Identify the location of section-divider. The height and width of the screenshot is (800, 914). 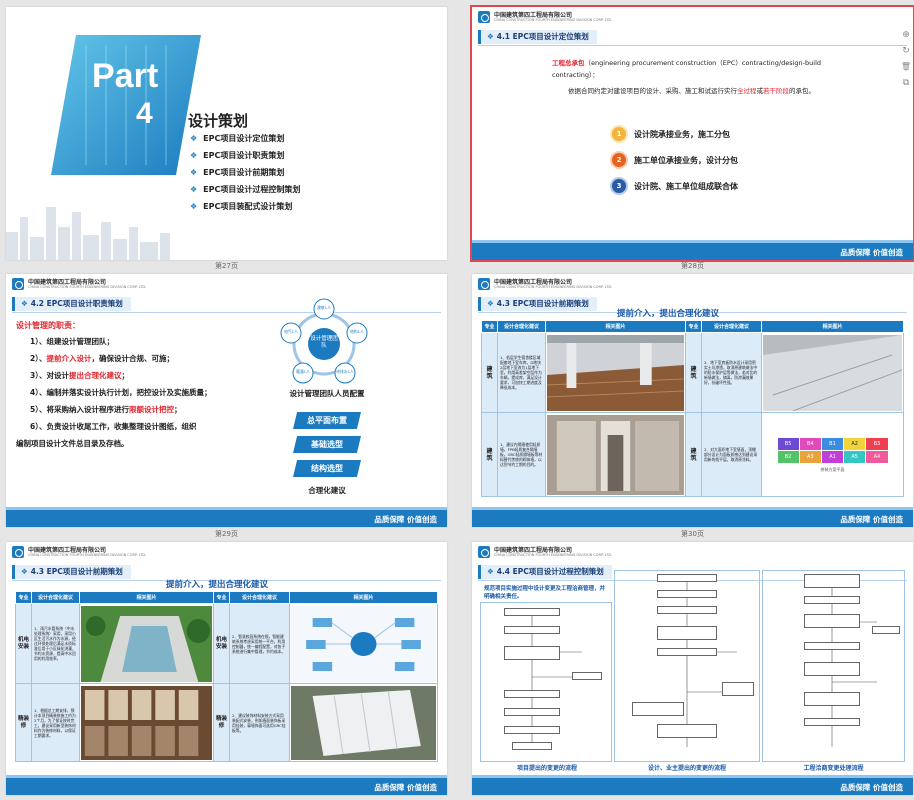
(226, 312).